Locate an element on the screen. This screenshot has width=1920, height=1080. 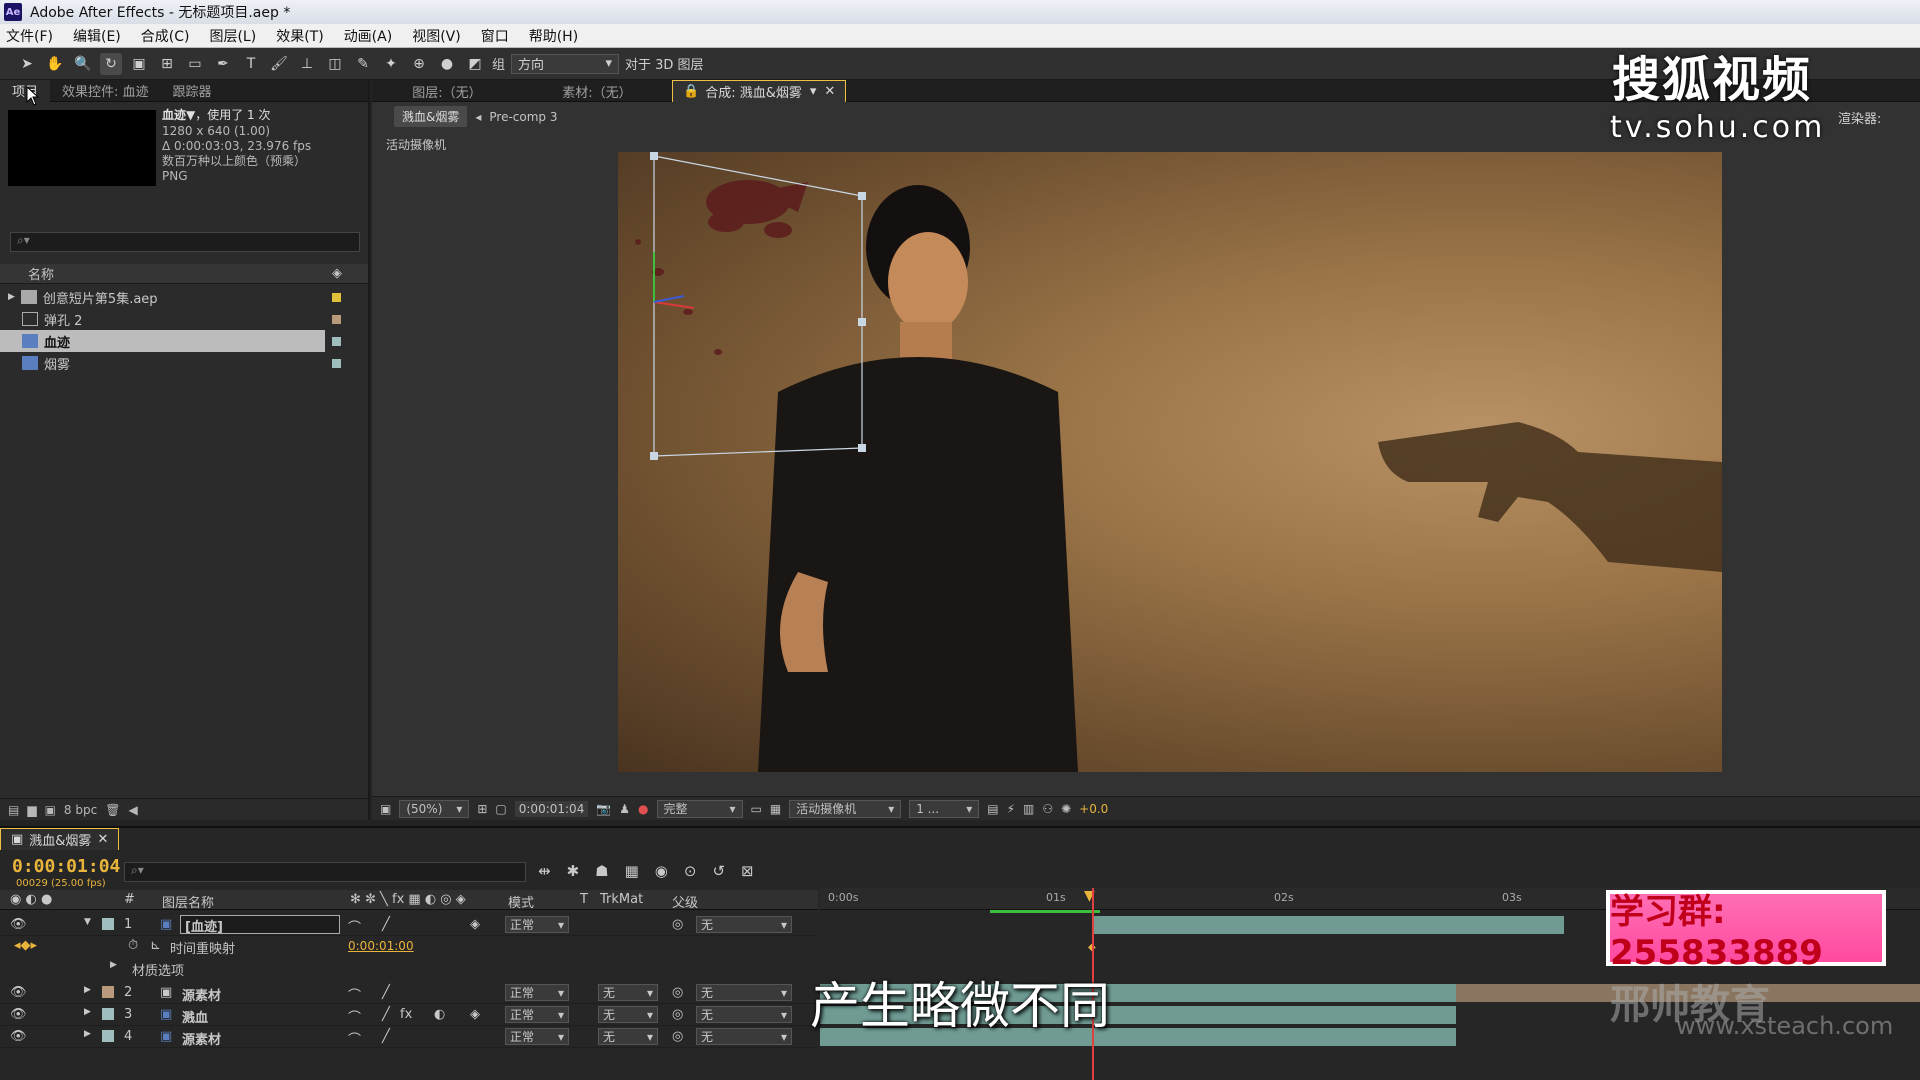
local-axis-icon: ⊕ is located at coordinates (419, 64).